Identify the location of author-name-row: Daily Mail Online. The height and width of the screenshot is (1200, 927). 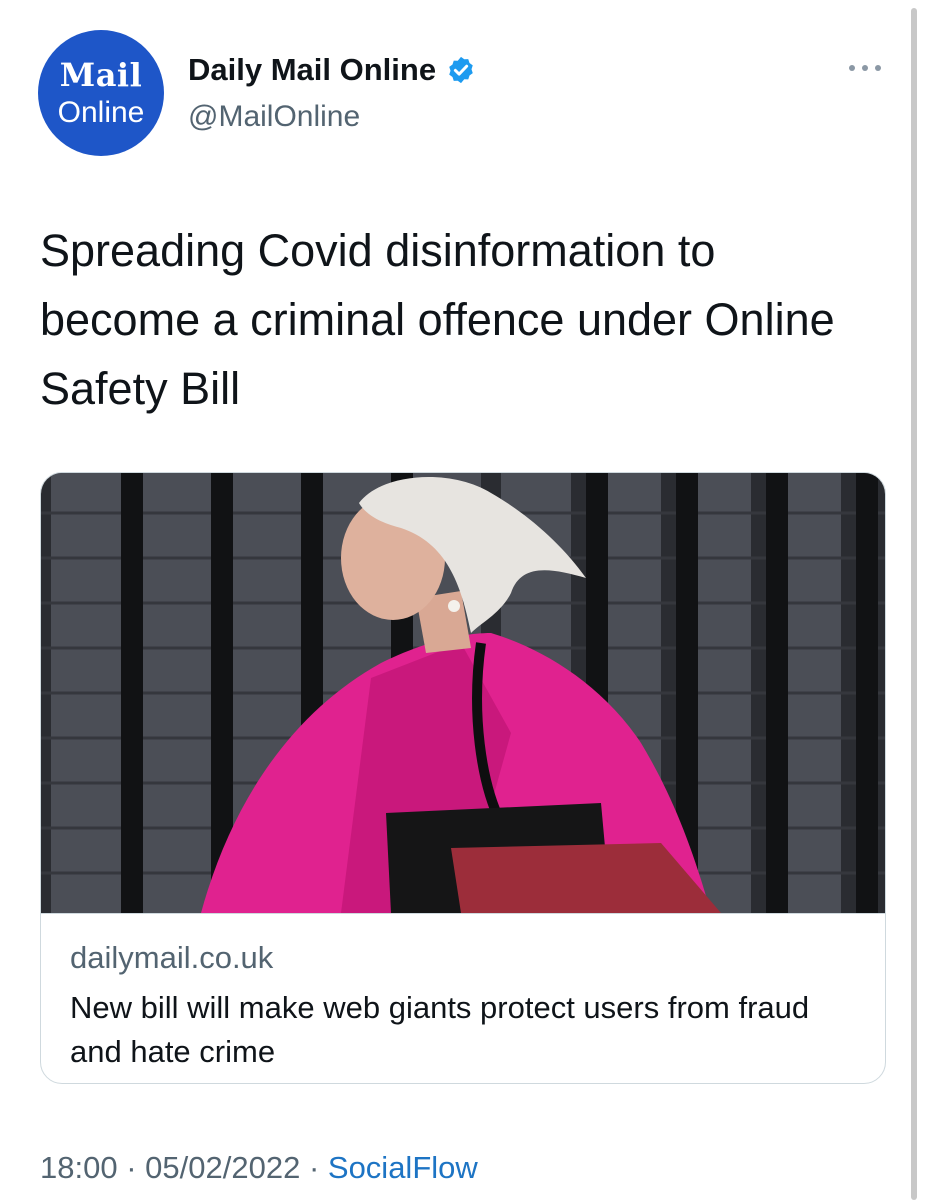
(332, 70).